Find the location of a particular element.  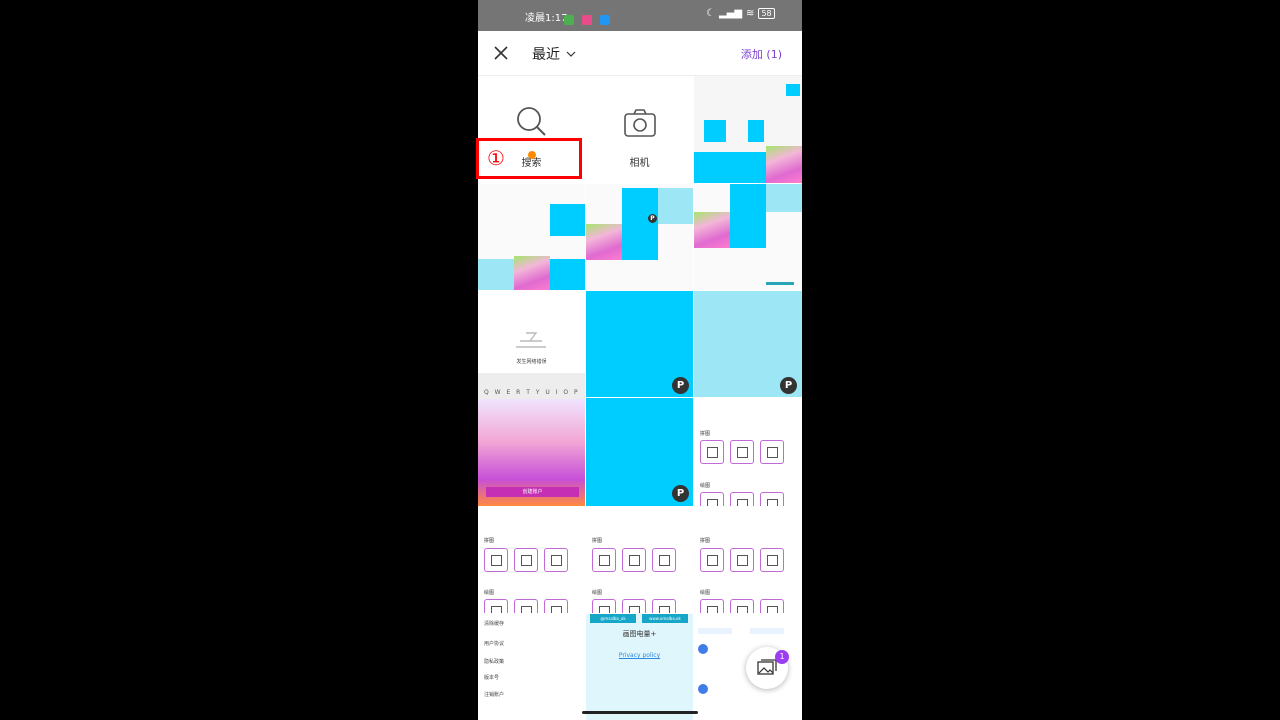

notification-icons is located at coordinates (587, 19).